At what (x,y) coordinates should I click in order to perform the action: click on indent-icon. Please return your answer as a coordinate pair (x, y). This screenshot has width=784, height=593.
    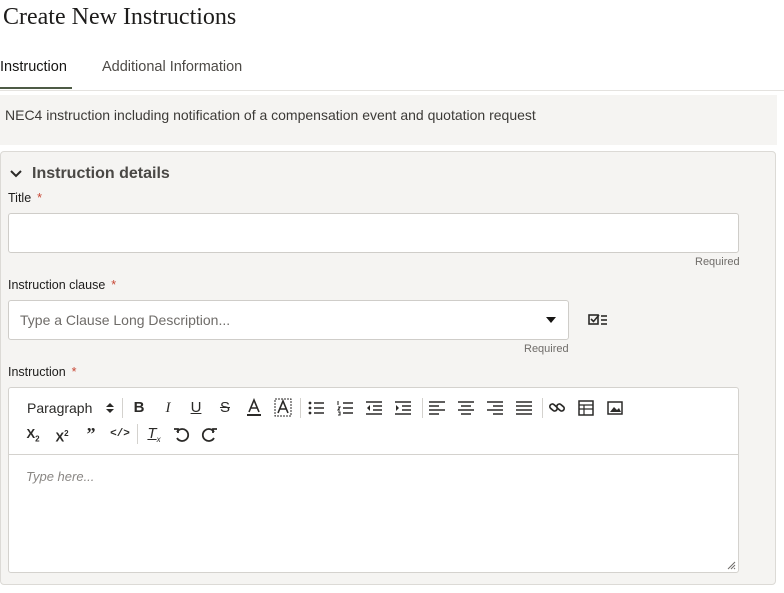
    Looking at the image, I should click on (403, 408).